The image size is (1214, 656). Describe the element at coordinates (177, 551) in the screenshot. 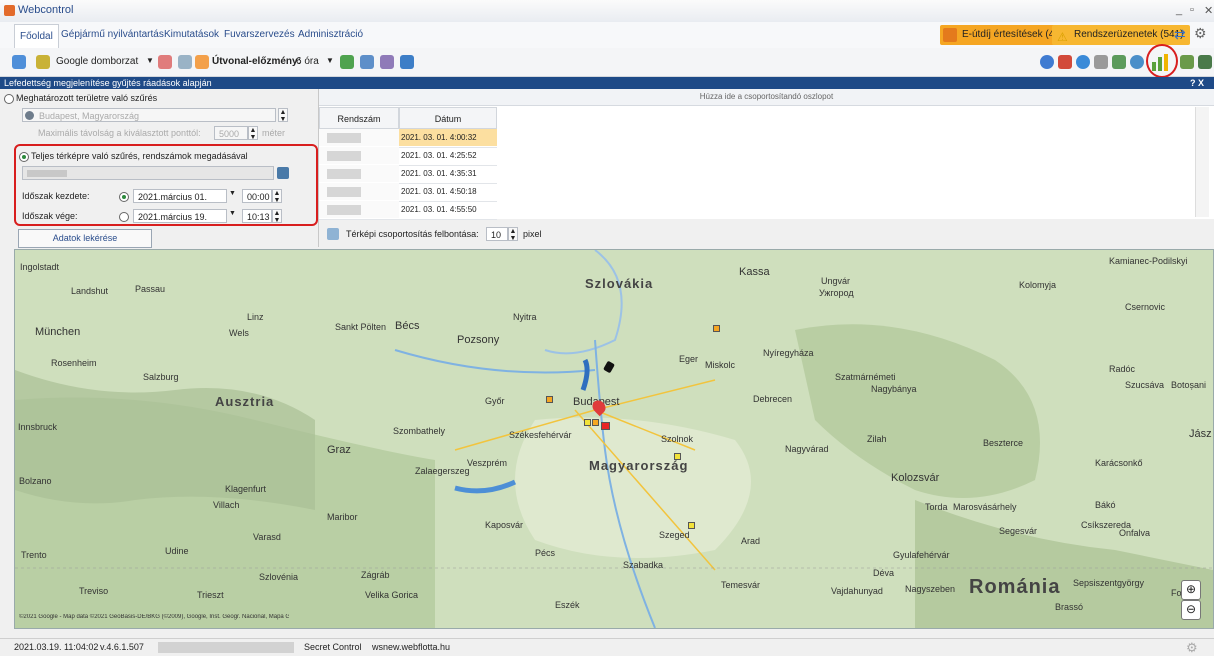

I see `city-label: Udine` at that location.